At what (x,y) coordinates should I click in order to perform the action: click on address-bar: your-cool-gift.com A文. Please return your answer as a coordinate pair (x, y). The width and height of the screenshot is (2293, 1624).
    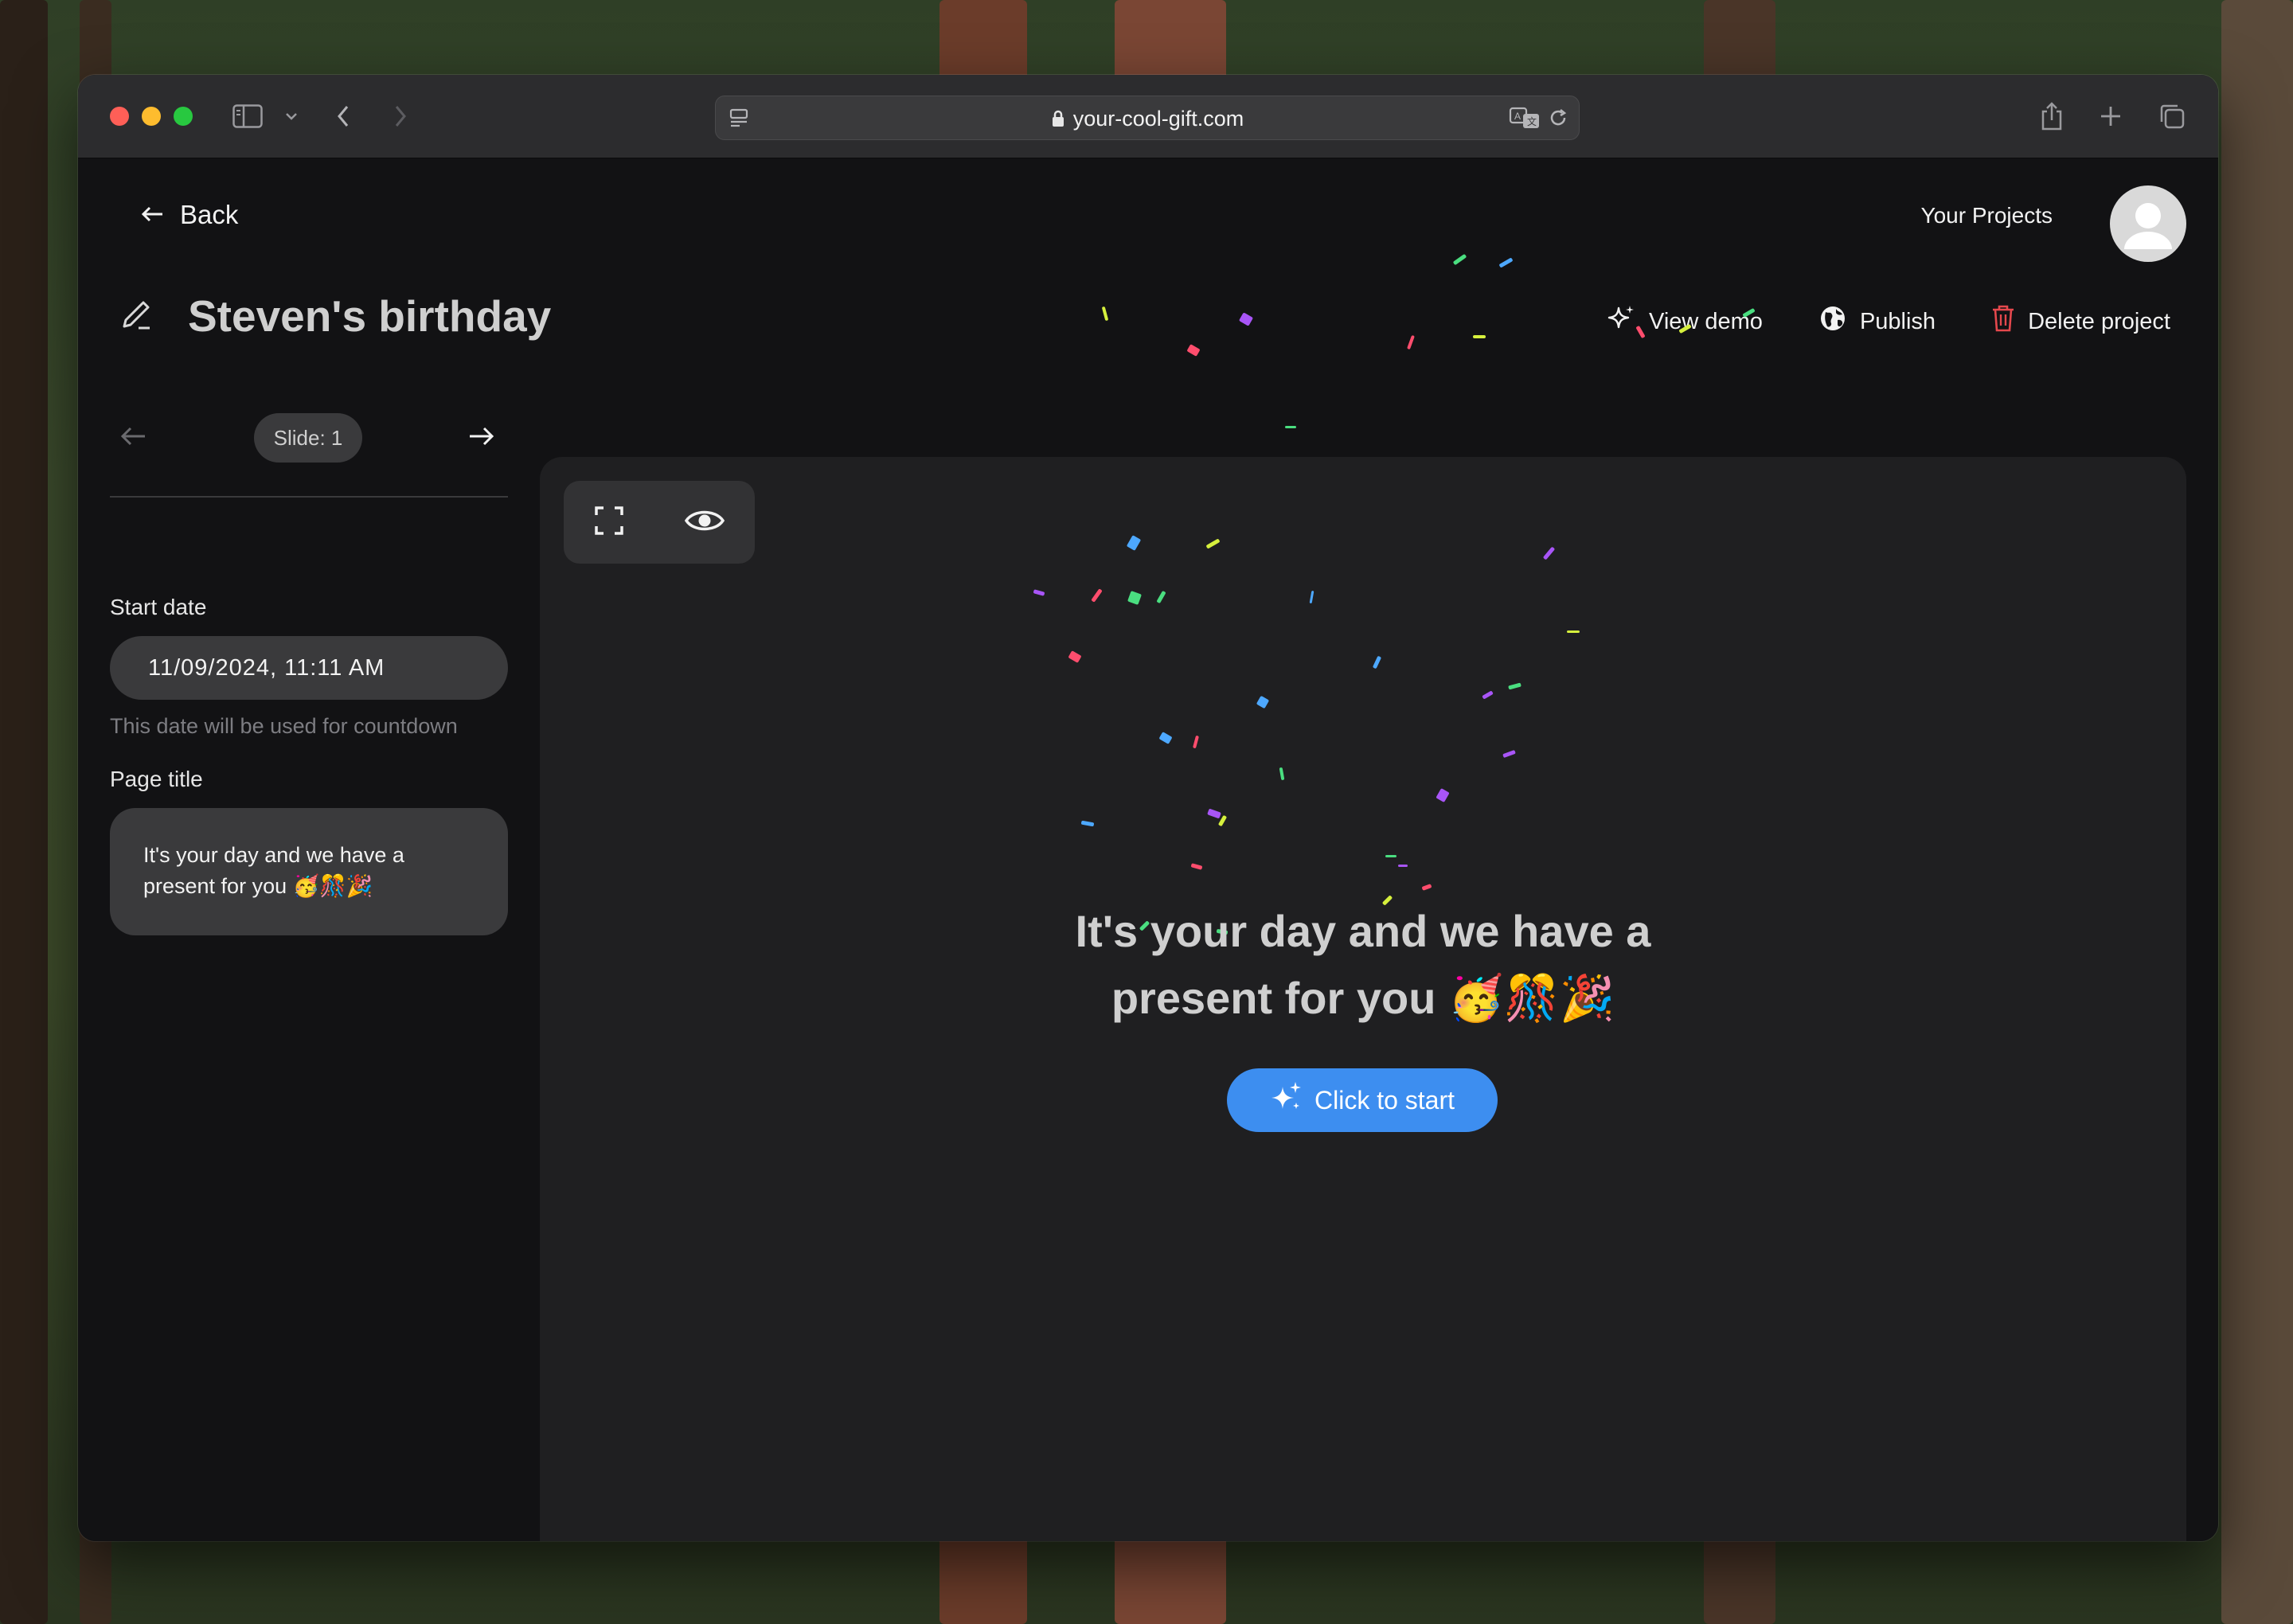
    Looking at the image, I should click on (1147, 118).